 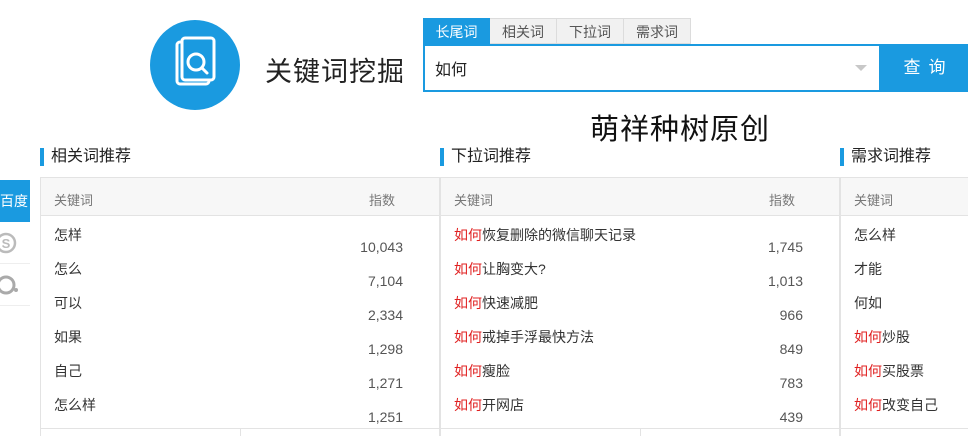 I want to click on table-row: 如何瘦脸 783, so click(x=640, y=371).